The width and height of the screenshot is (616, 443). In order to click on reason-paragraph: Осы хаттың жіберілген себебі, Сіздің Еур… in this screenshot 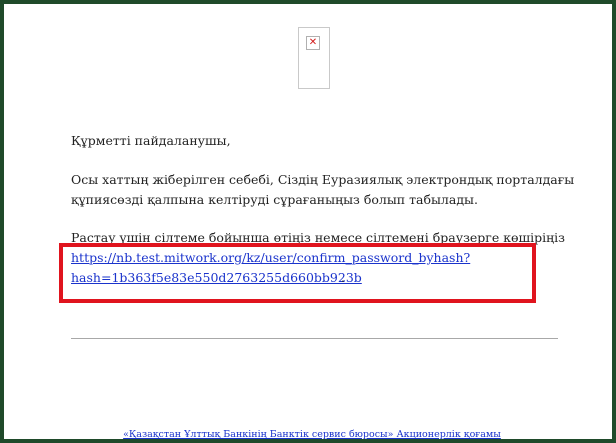, I will do `click(322, 190)`.